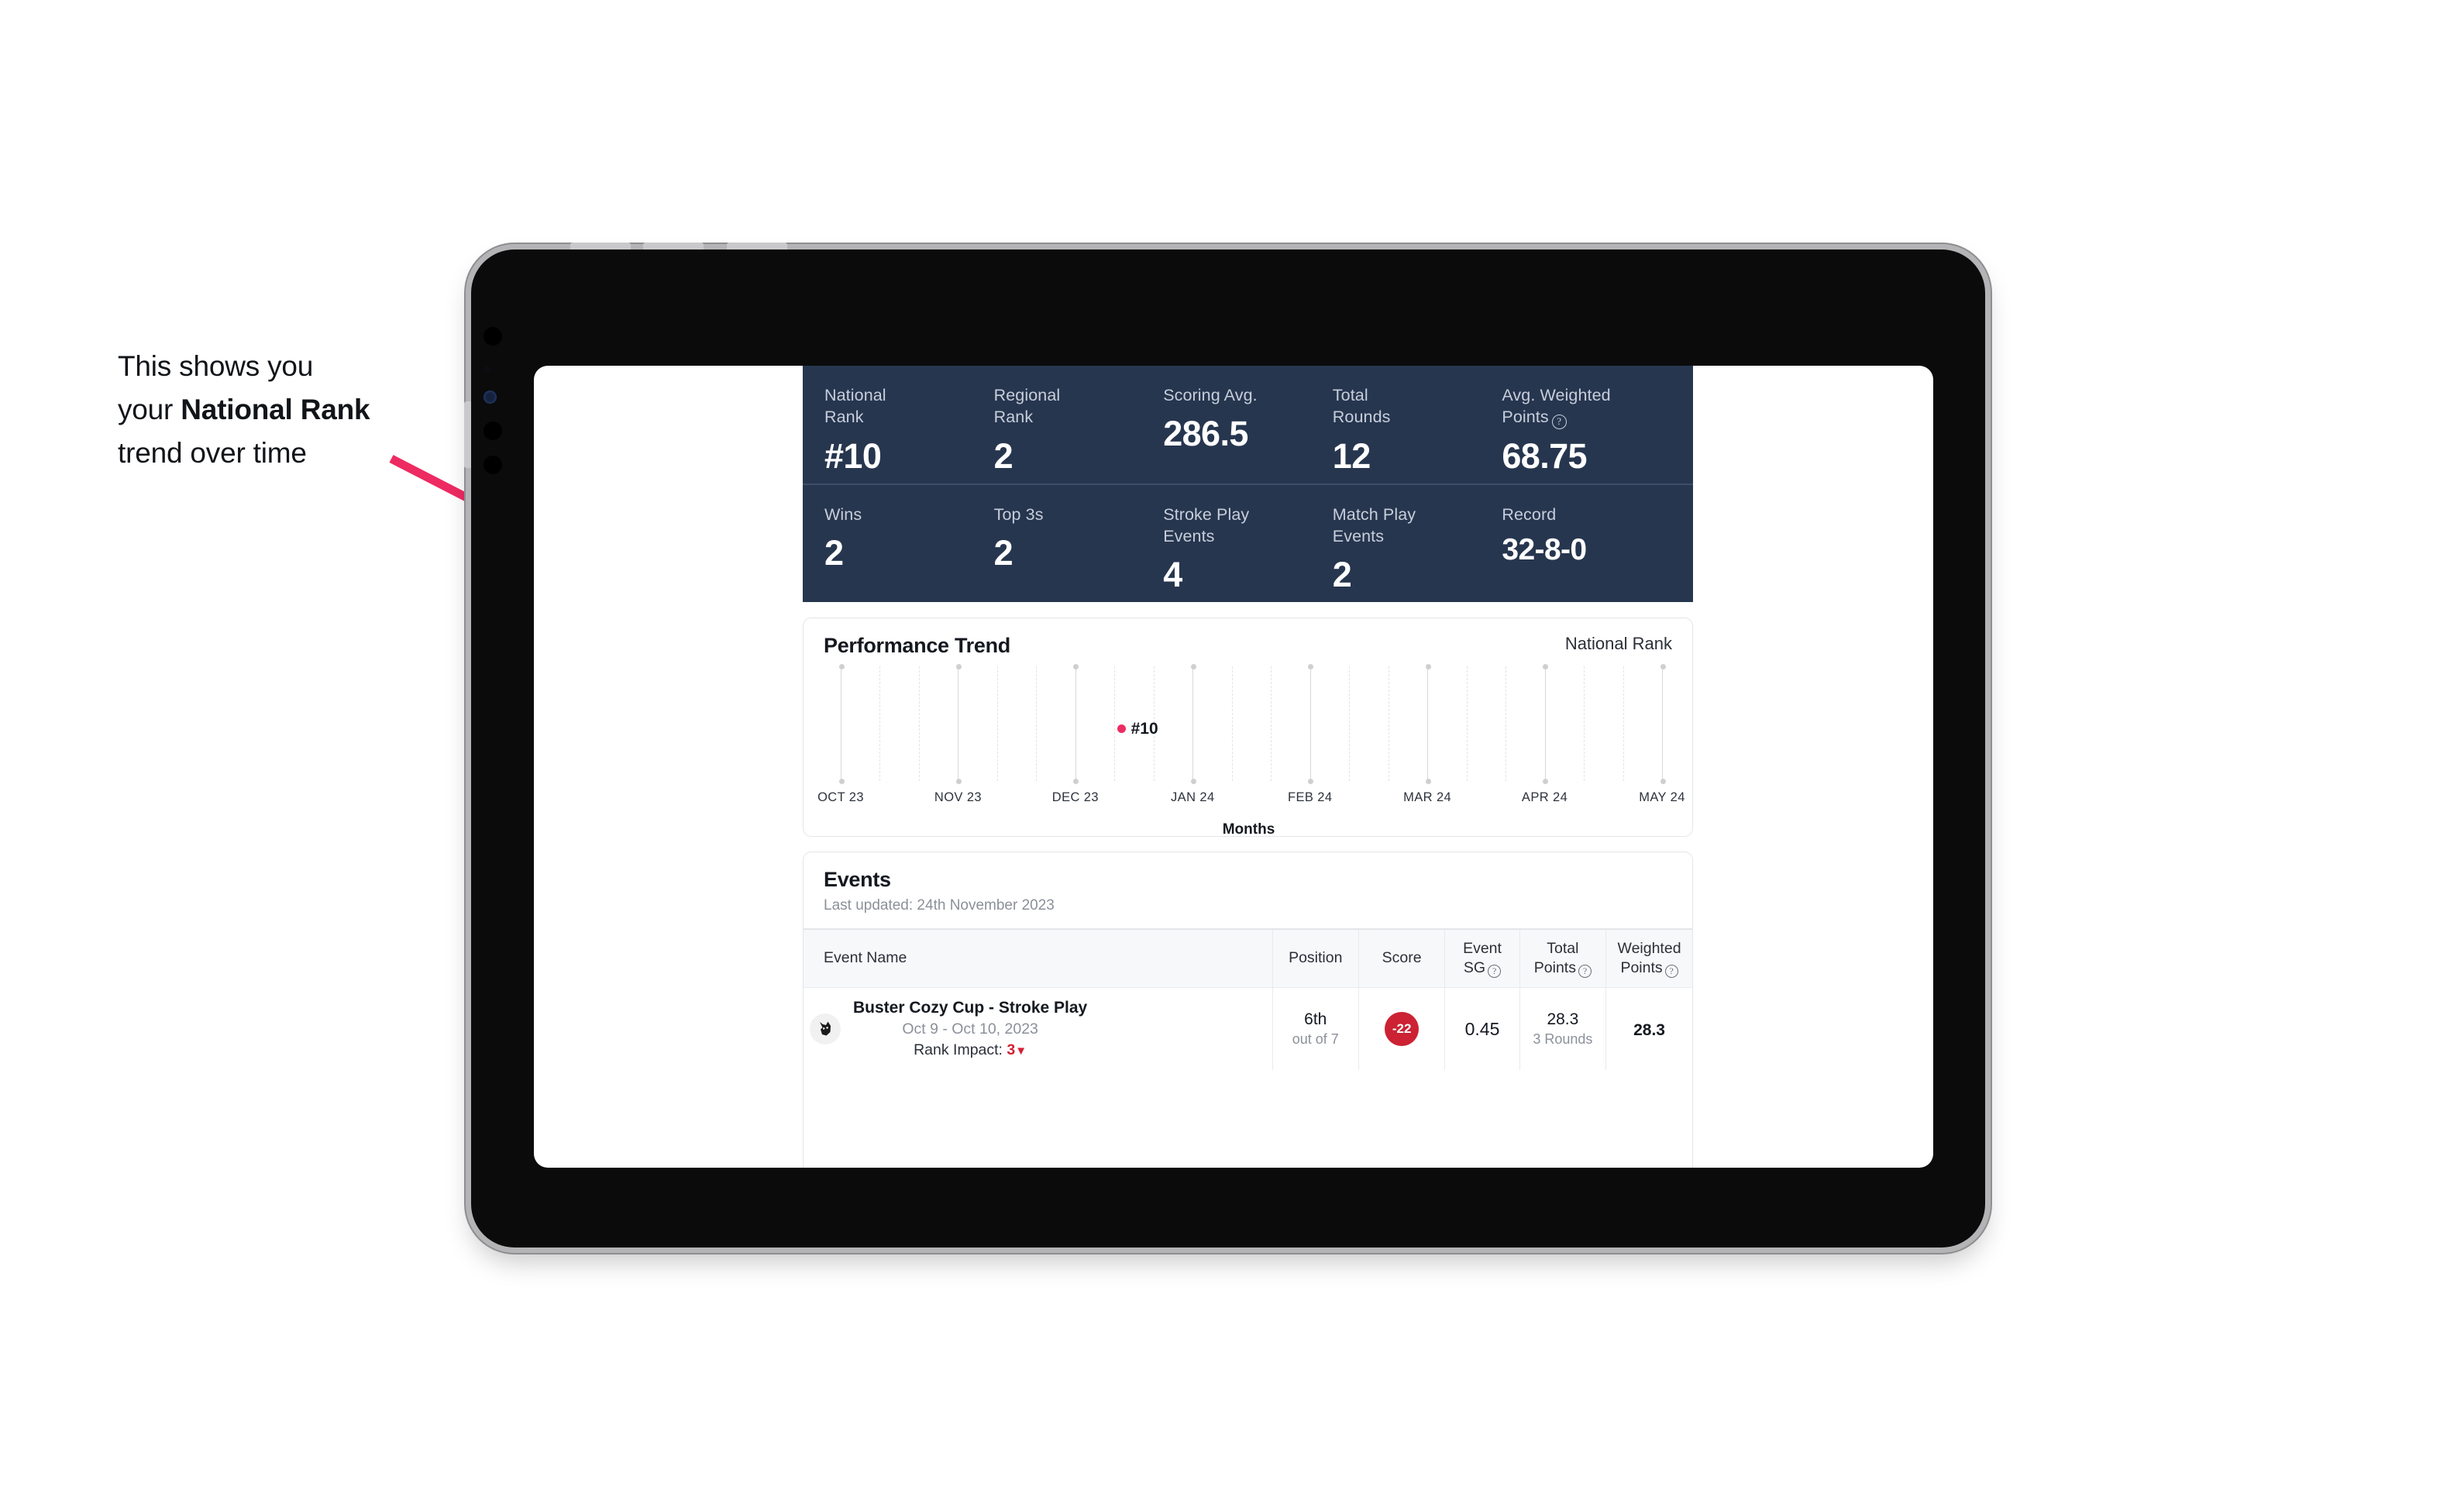 The image size is (2464, 1497). Describe the element at coordinates (1193, 797) in the screenshot. I see `chart-x-tick-label: JAN 24` at that location.